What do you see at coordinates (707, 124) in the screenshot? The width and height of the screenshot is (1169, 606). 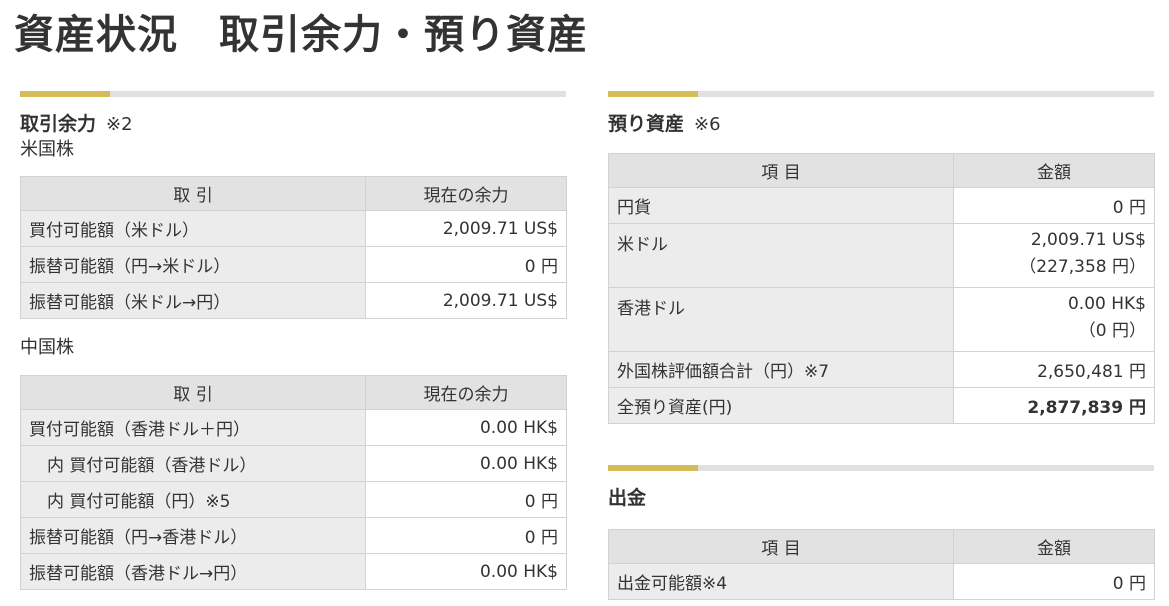 I see `deposit-assets-note: ※6` at bounding box center [707, 124].